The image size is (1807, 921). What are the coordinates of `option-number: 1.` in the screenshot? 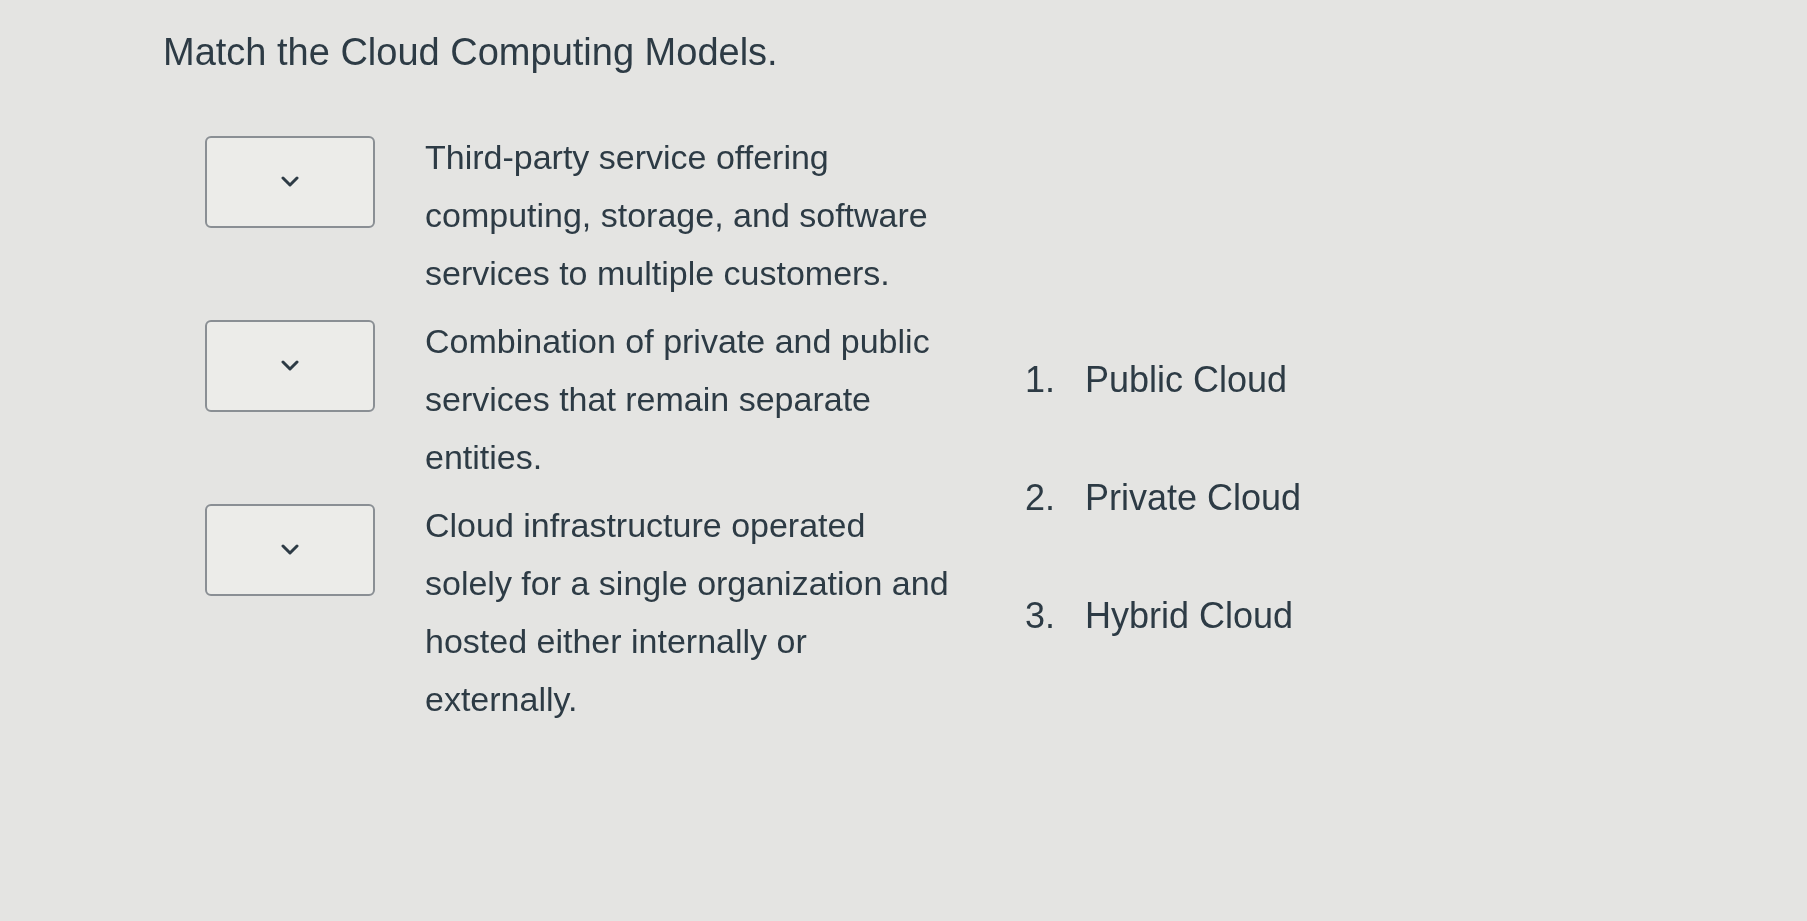 It's located at (1039, 380).